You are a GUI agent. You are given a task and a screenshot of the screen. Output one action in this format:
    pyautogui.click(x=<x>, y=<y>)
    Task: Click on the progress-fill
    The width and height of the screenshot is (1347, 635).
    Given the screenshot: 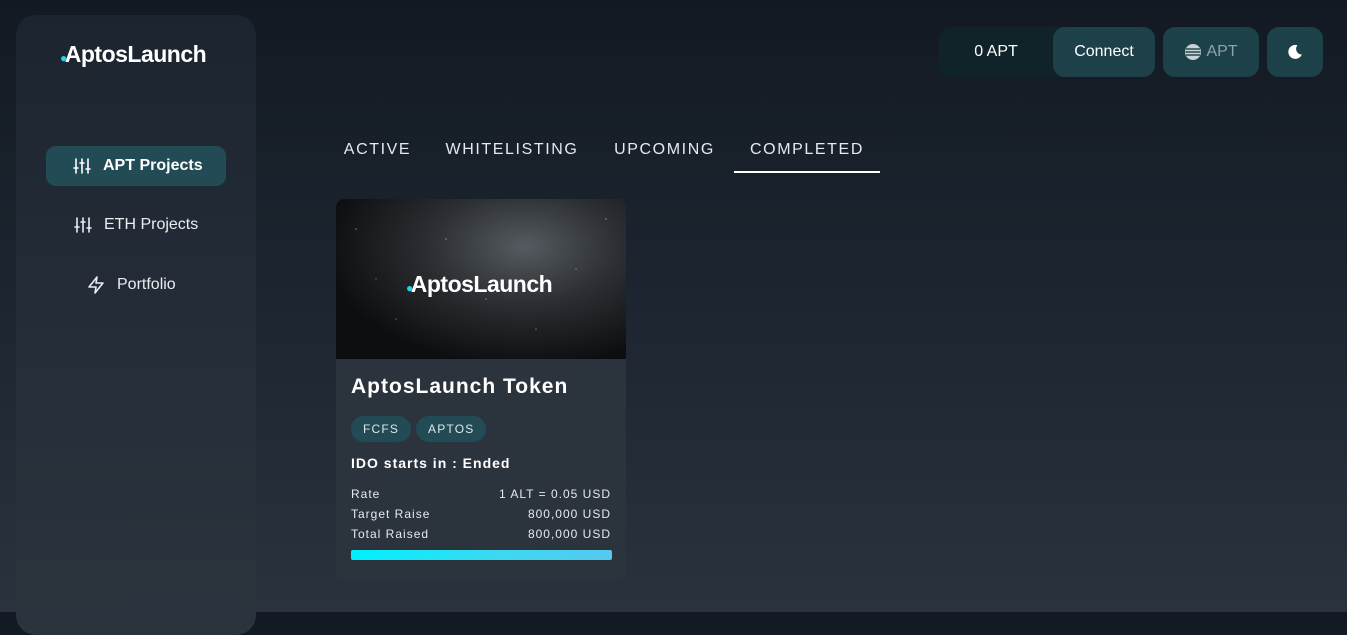 What is the action you would take?
    pyautogui.click(x=481, y=555)
    